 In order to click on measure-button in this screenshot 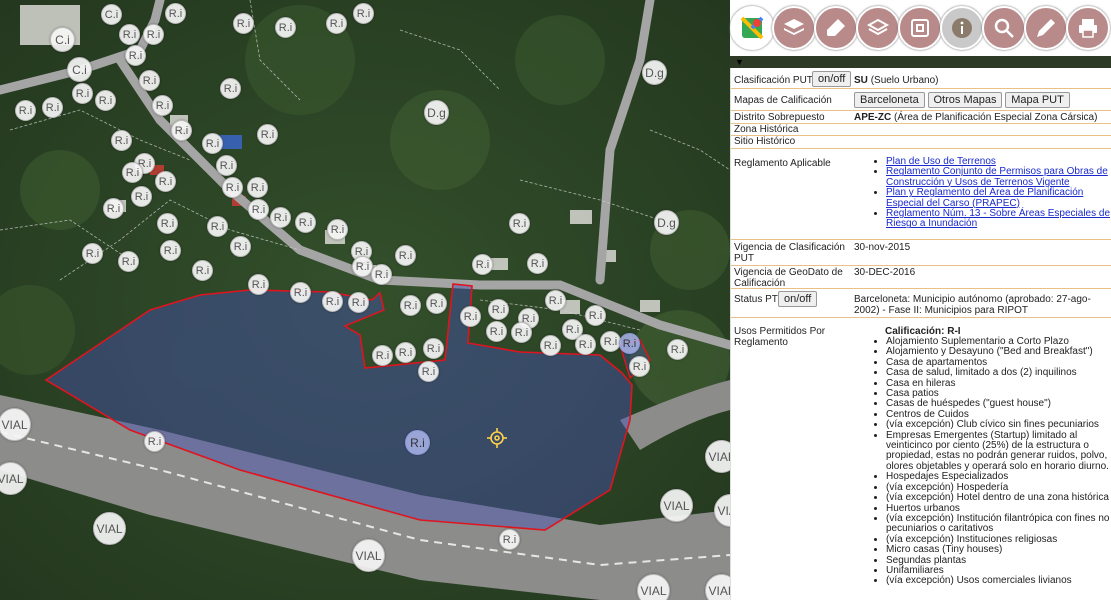, I will do `click(1046, 28)`.